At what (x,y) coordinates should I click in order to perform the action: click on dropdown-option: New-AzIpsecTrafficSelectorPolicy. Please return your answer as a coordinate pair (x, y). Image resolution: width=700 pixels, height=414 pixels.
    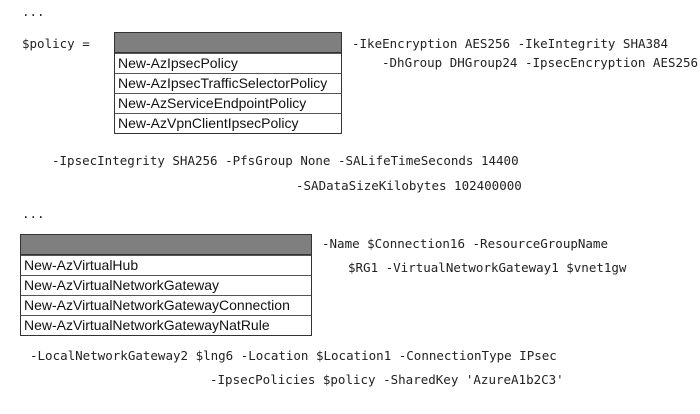
    Looking at the image, I should click on (228, 83).